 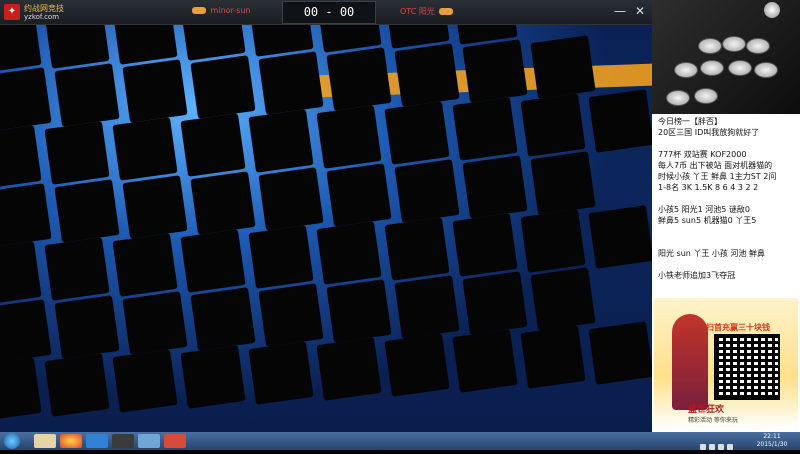 What do you see at coordinates (329, 12) in the screenshot?
I see `score-display: 00 - 00` at bounding box center [329, 12].